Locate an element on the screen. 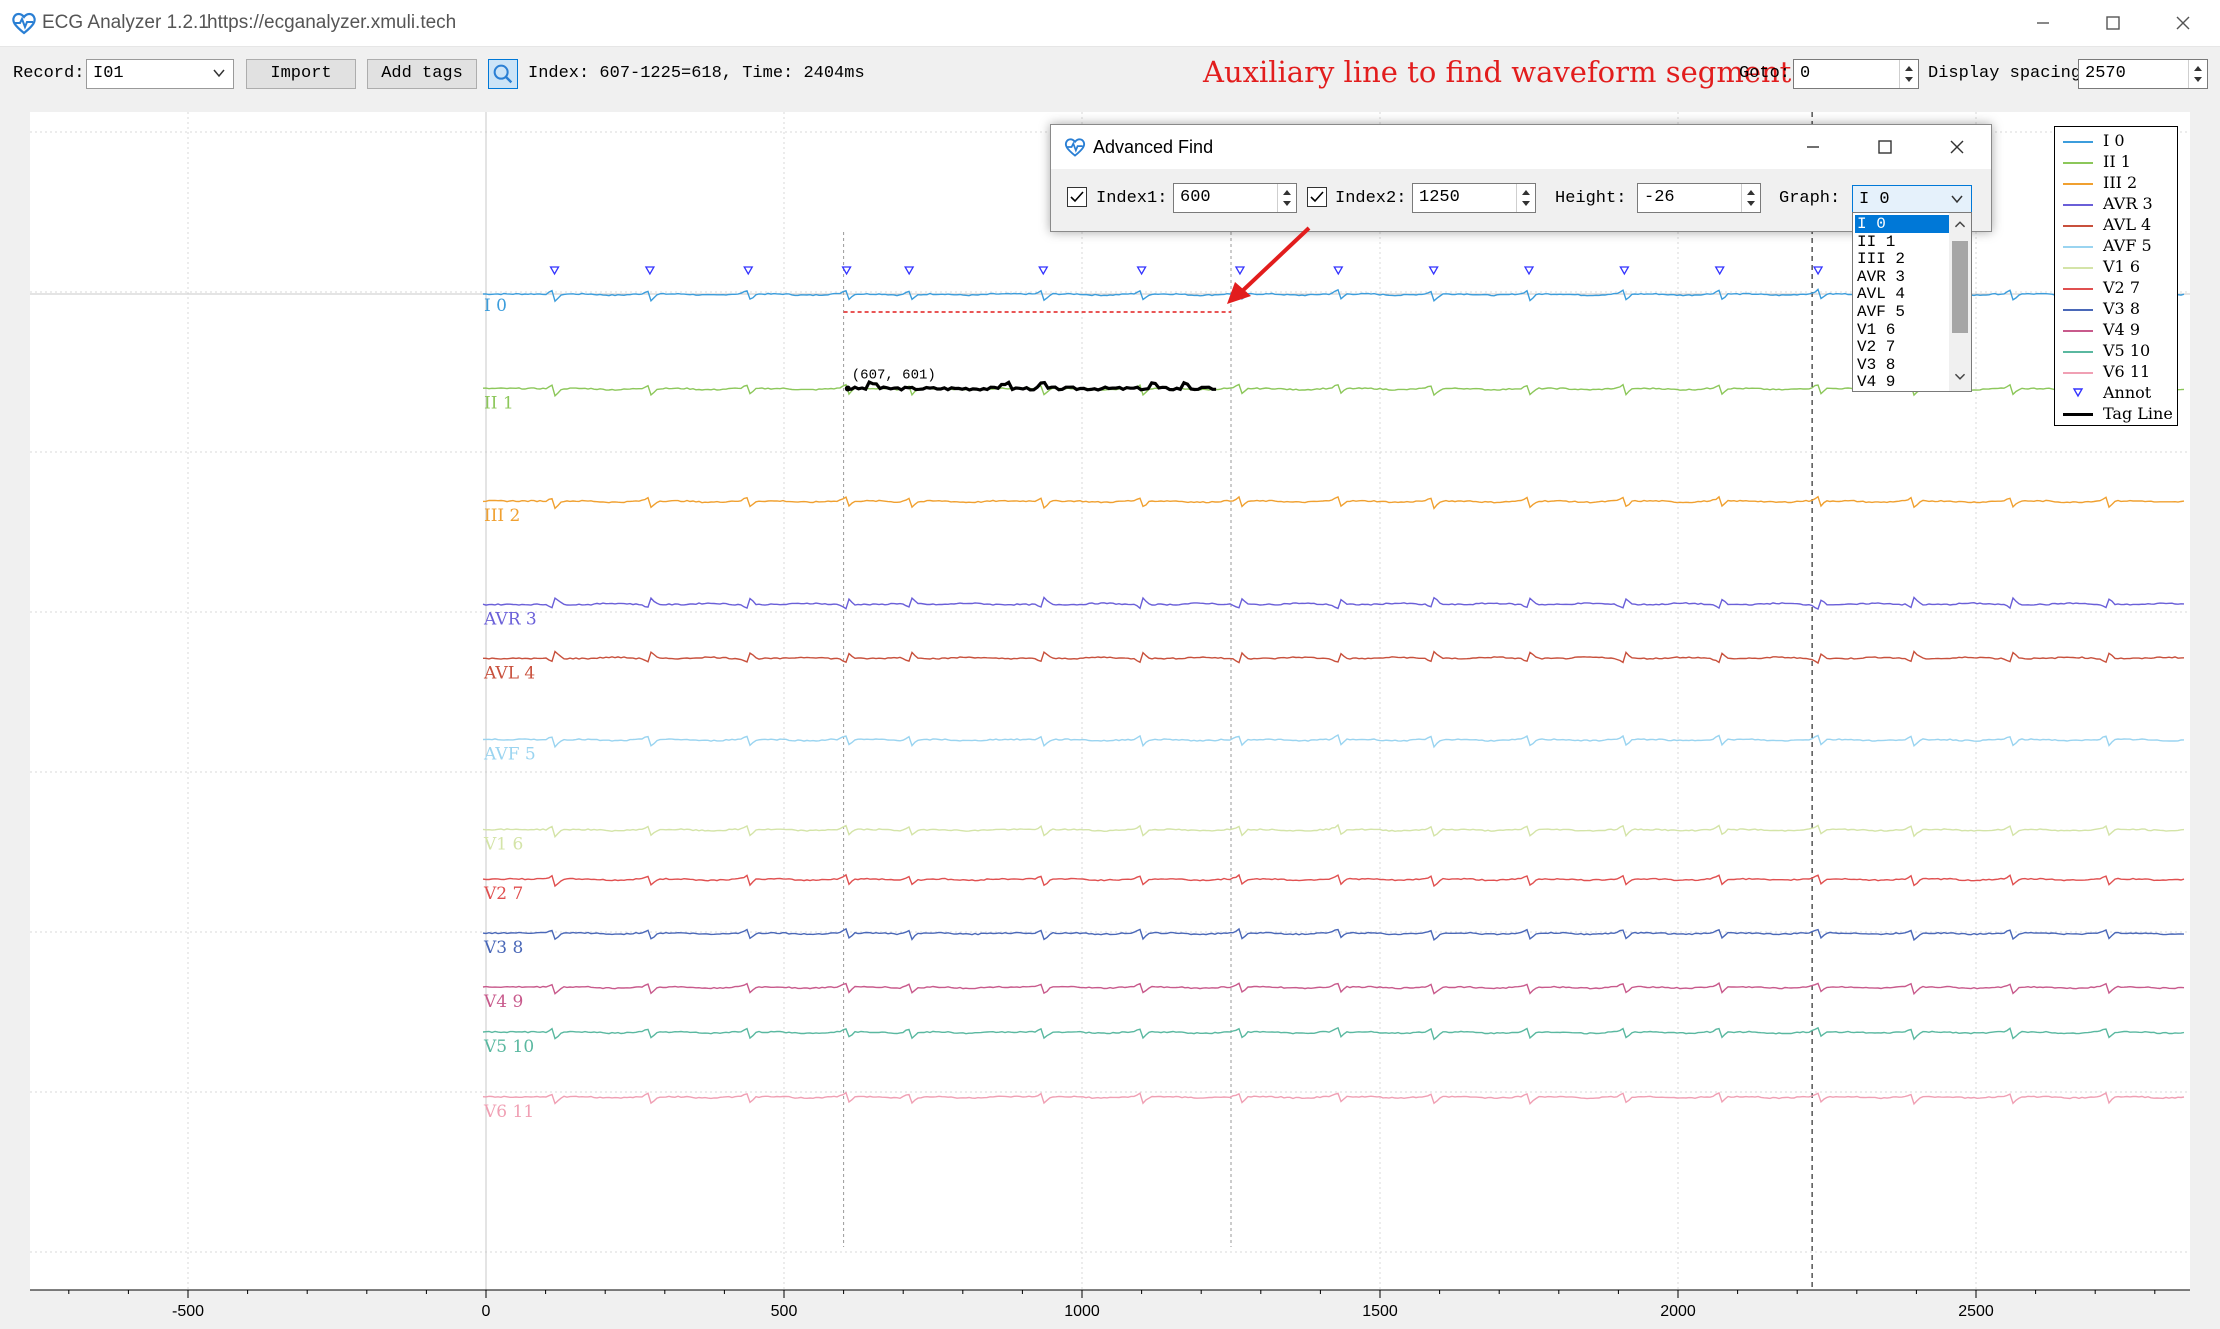 The image size is (2220, 1329). annotation-caption: Auxiliary line to find waveform segment is located at coordinates (1497, 72).